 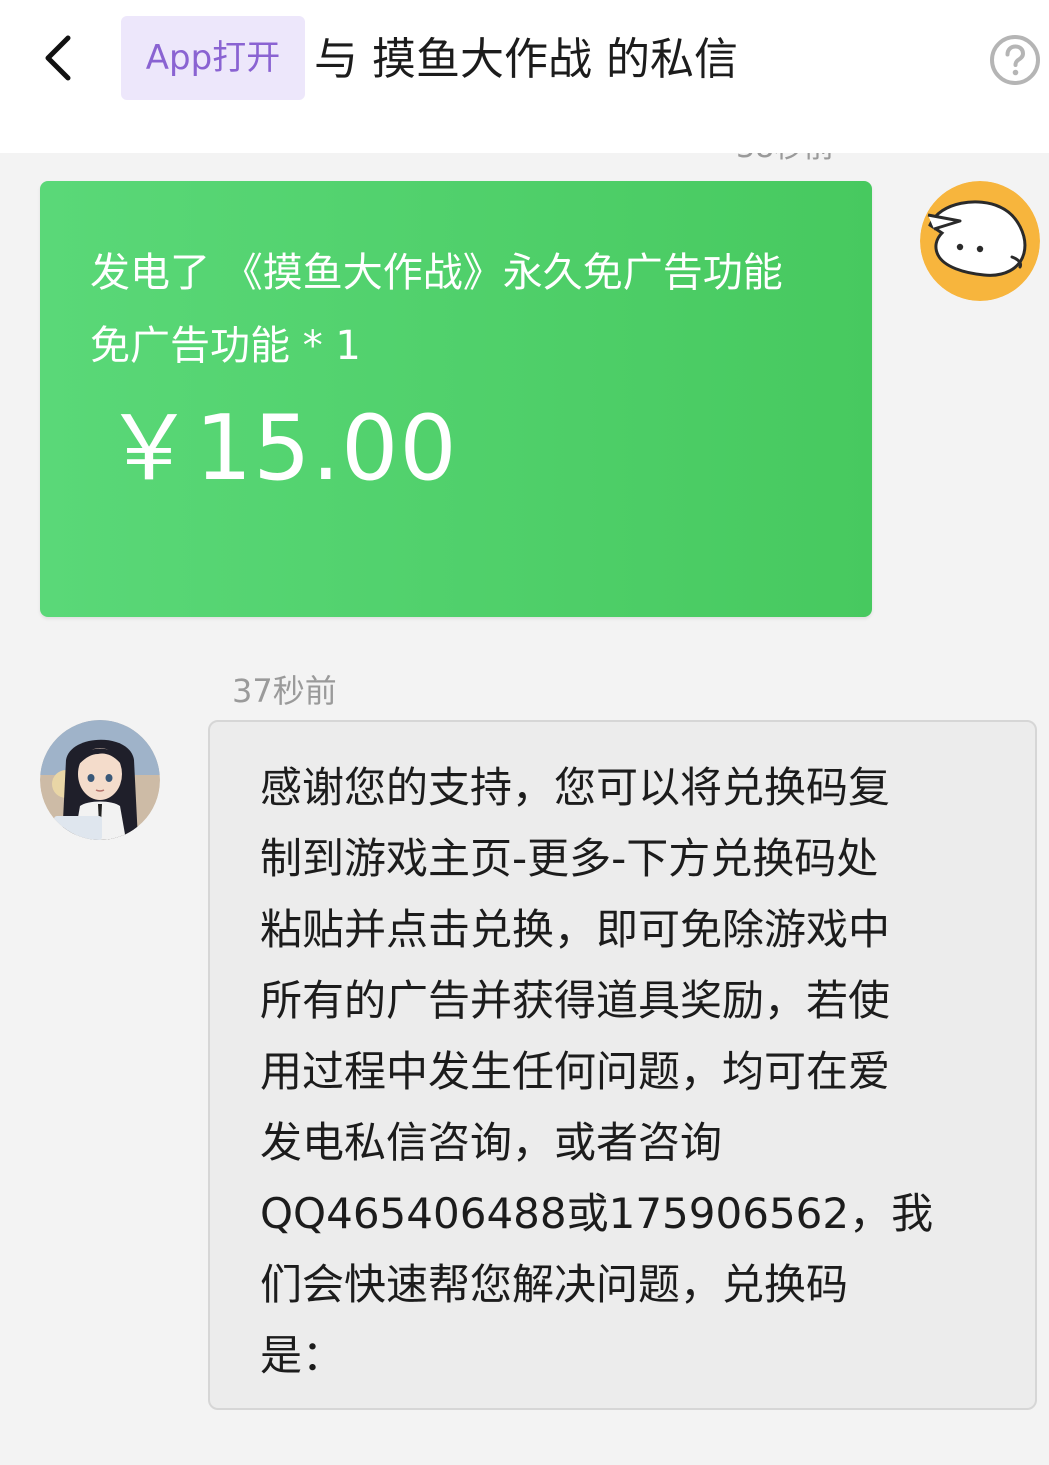 What do you see at coordinates (569, 858) in the screenshot?
I see `reply-line: 制到游戏主页-更多-下方兑换码处` at bounding box center [569, 858].